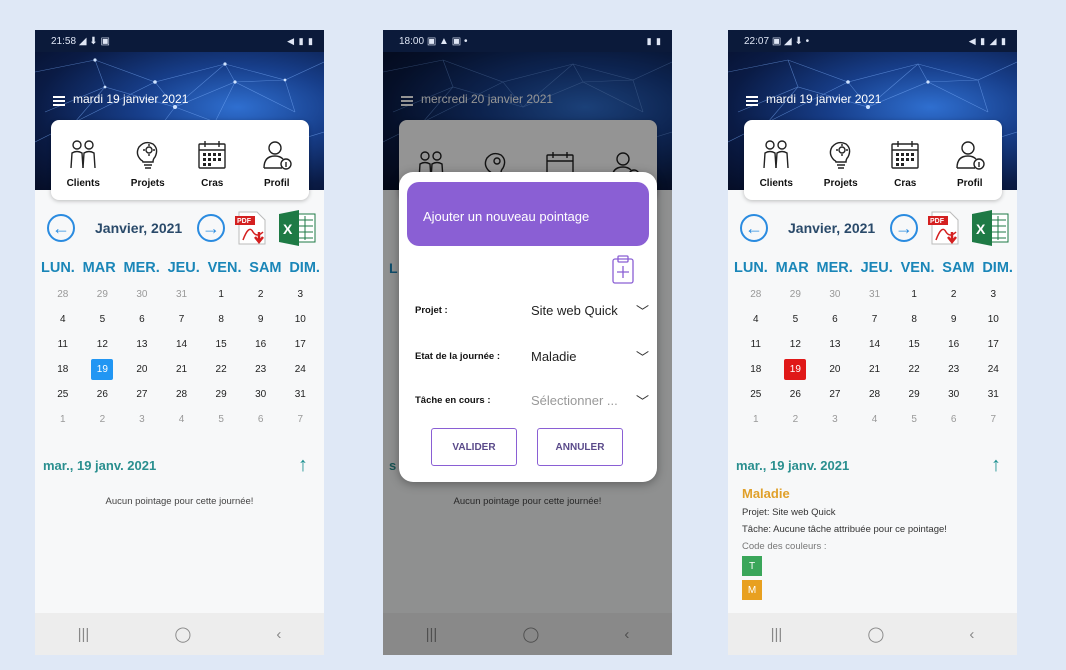  I want to click on calendar-day: 17, so click(993, 344).